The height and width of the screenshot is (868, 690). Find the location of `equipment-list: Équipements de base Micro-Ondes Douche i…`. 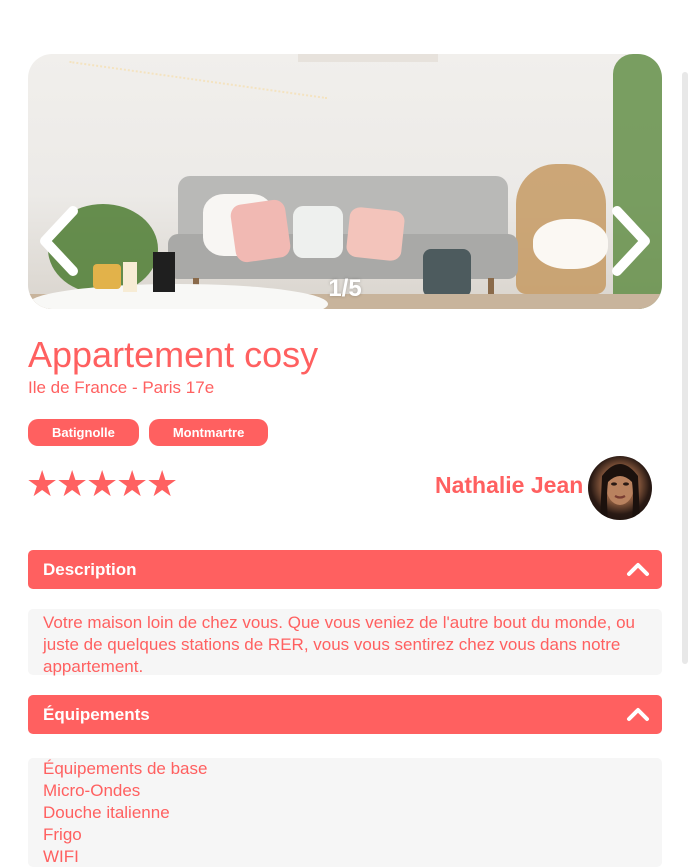

equipment-list: Équipements de base Micro-Ondes Douche i… is located at coordinates (345, 813).